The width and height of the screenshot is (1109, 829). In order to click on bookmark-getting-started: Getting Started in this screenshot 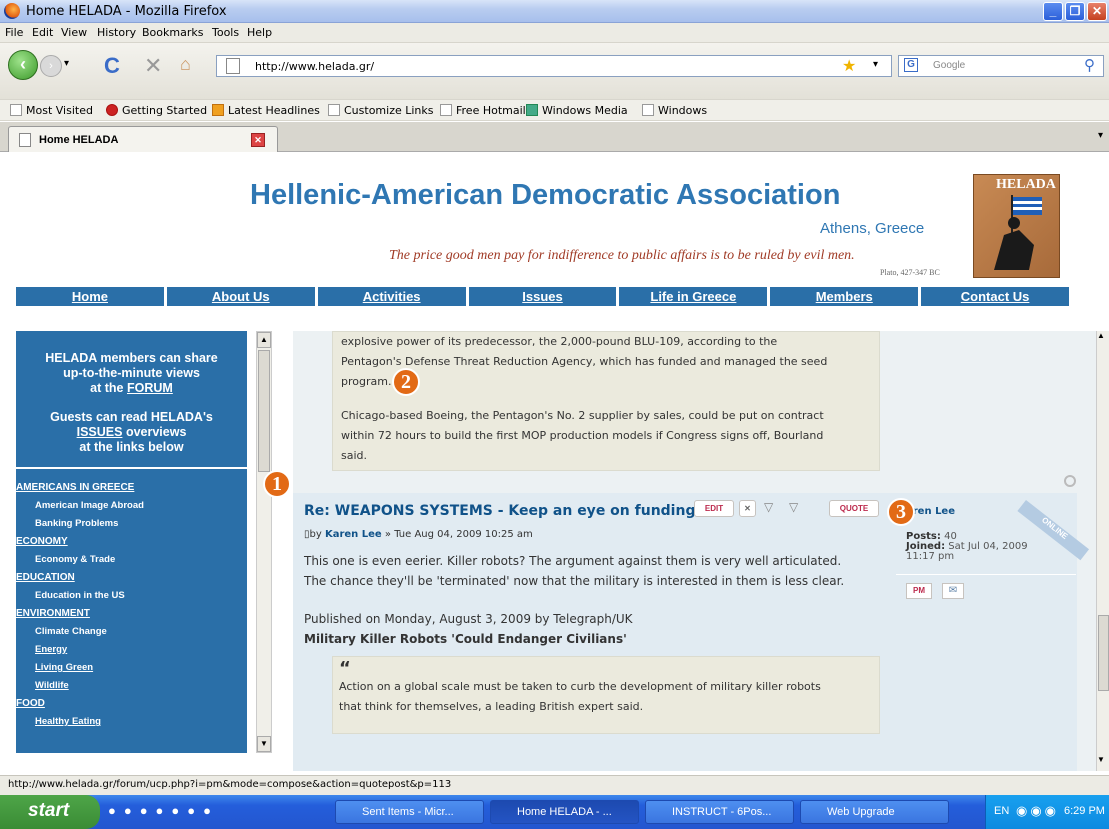, I will do `click(156, 110)`.